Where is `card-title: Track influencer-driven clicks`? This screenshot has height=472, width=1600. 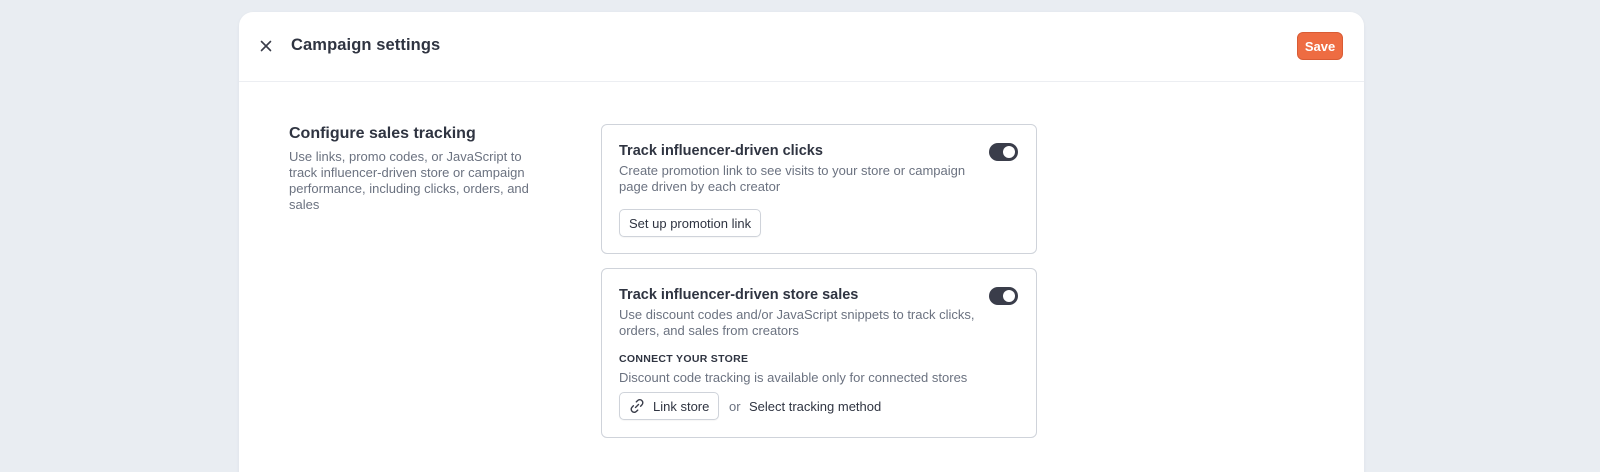
card-title: Track influencer-driven clicks is located at coordinates (721, 151).